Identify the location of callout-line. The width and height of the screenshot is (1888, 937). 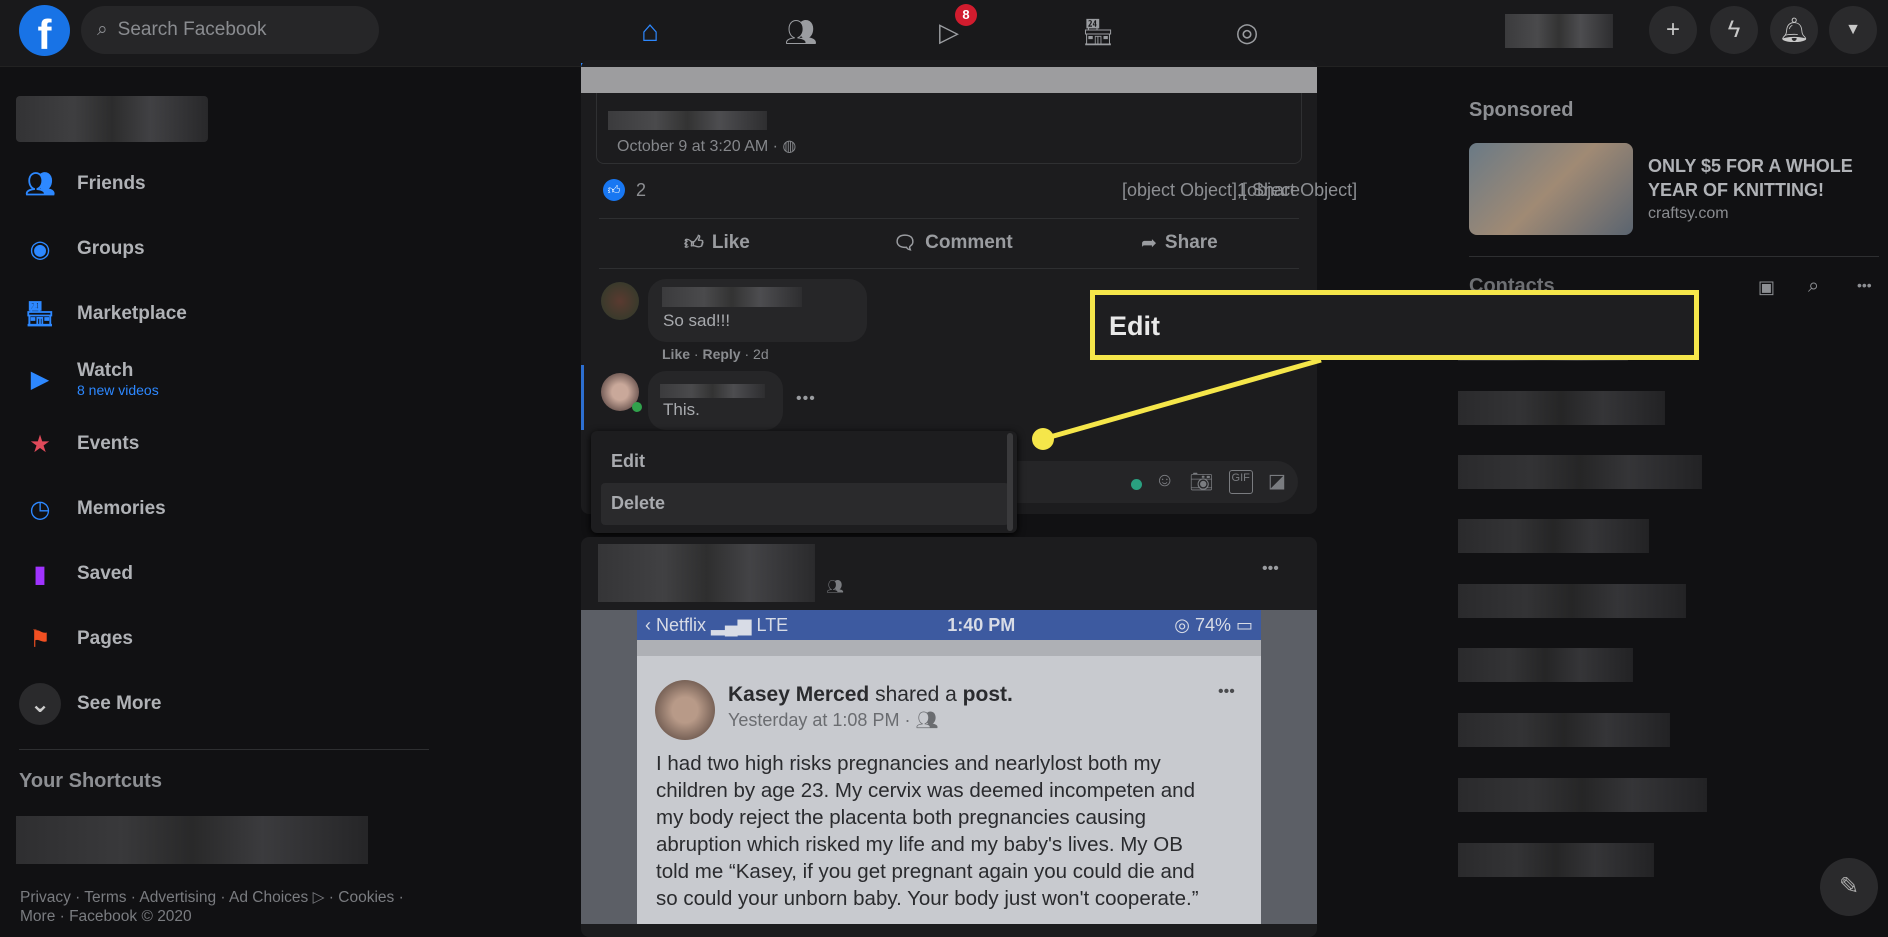
(1177, 403).